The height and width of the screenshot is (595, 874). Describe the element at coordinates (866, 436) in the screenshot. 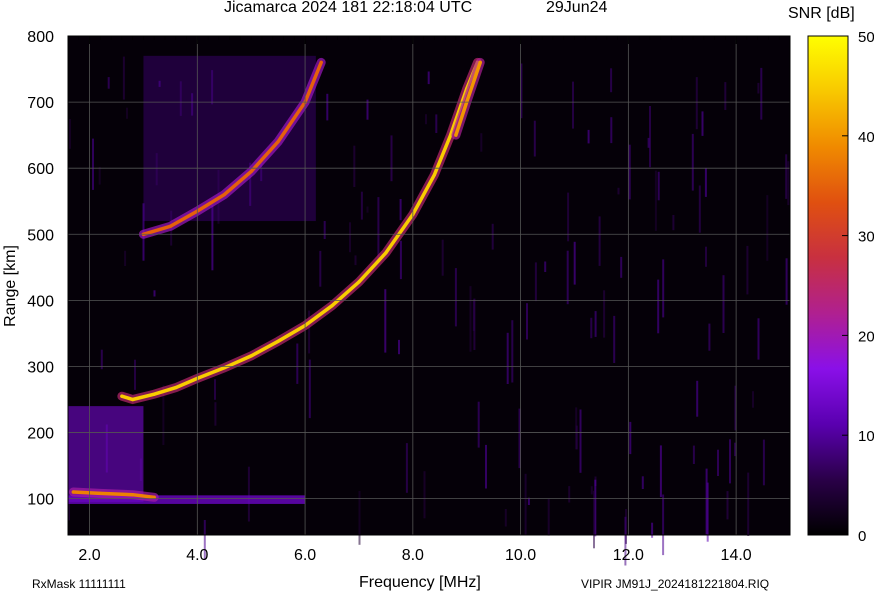

I see `colorbar-tick-label: 10` at that location.